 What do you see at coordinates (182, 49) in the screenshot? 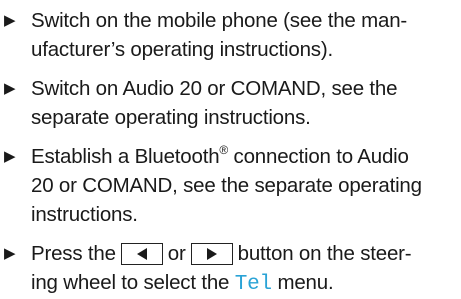
I see `step-1-line-2: ufacturer’s operating instructions).` at bounding box center [182, 49].